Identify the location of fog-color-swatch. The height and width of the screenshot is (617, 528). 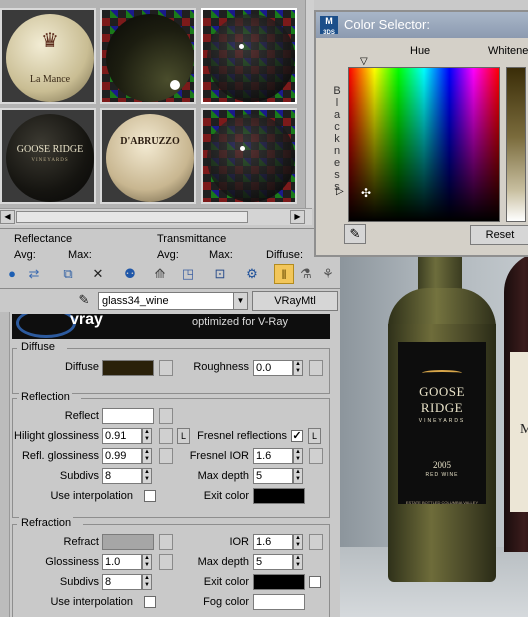
(279, 602).